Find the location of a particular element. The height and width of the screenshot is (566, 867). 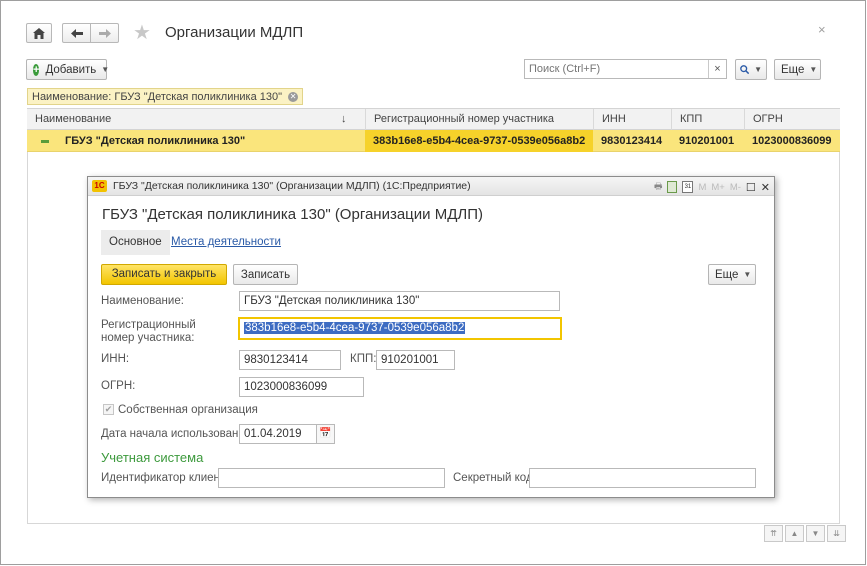

inn-label: ИНН: is located at coordinates (115, 359).